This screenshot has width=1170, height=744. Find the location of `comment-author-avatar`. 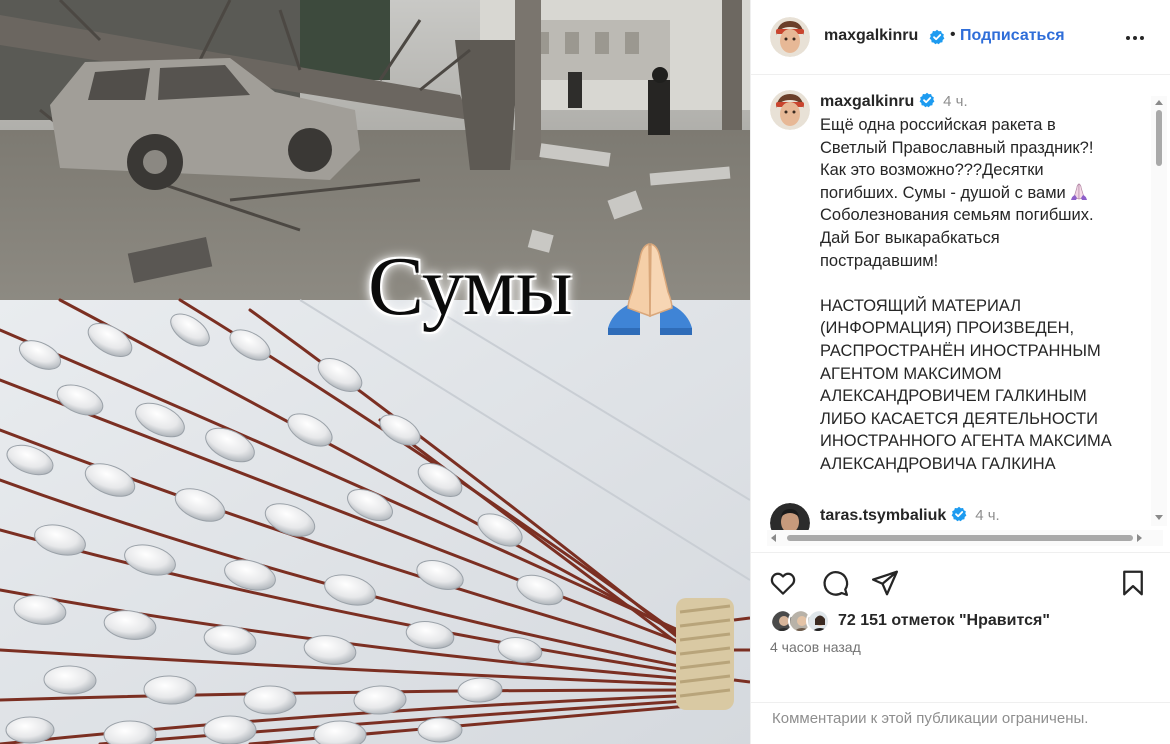

comment-author-avatar is located at coordinates (790, 517).